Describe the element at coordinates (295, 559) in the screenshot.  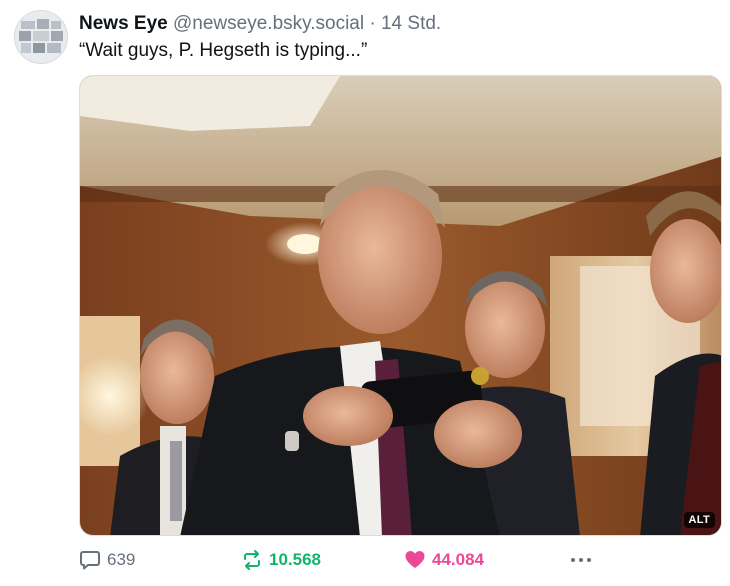
I see `repost-count: 10.568` at that location.